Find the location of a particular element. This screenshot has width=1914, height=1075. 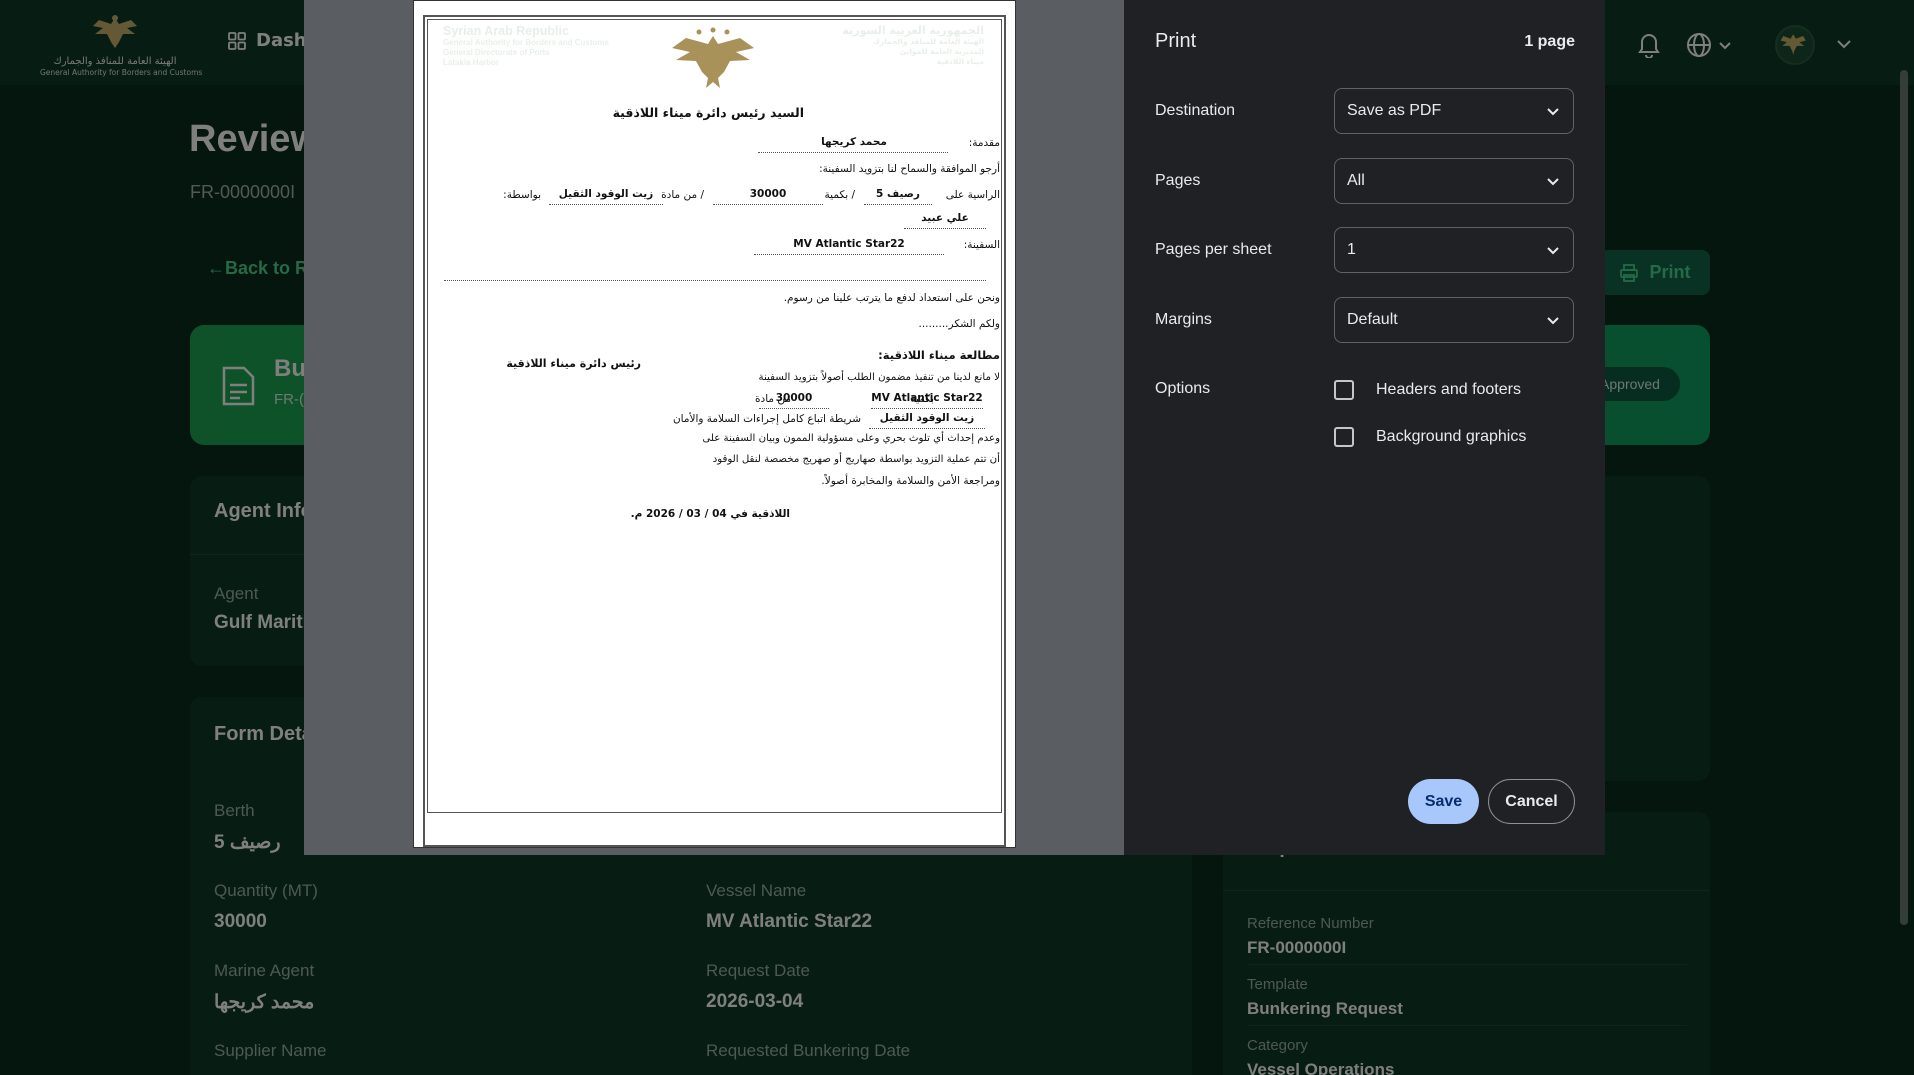

doc-review-title: مطالعة ميناء اللاذقية: is located at coordinates (939, 355).